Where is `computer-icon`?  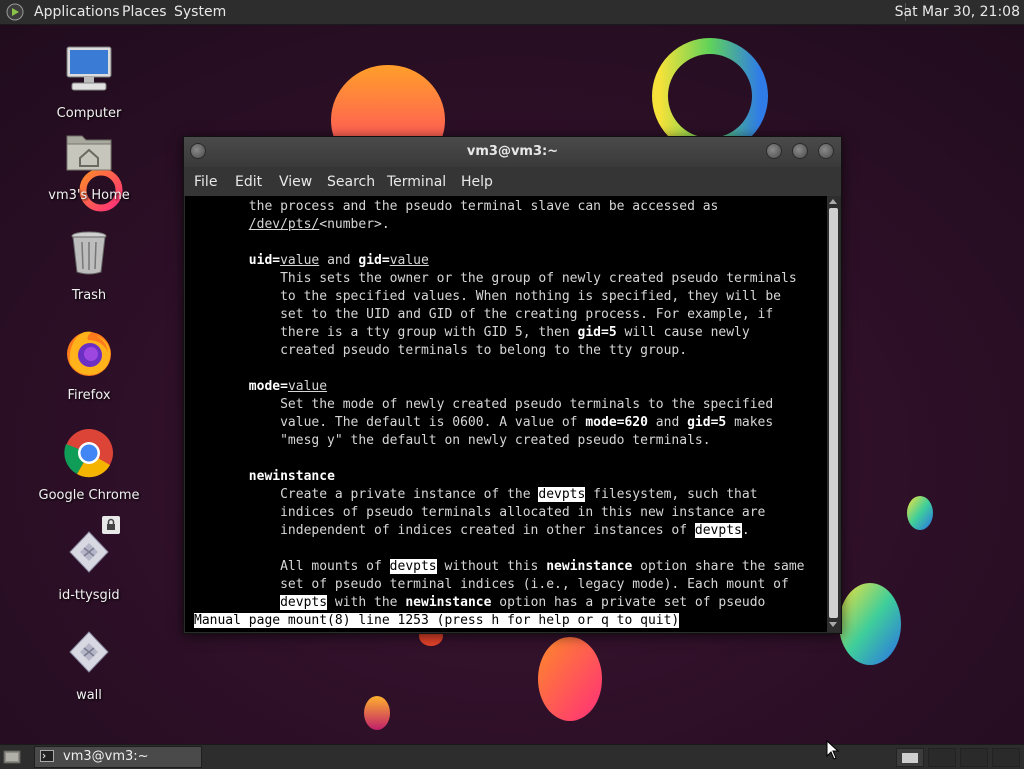
computer-icon is located at coordinates (89, 68).